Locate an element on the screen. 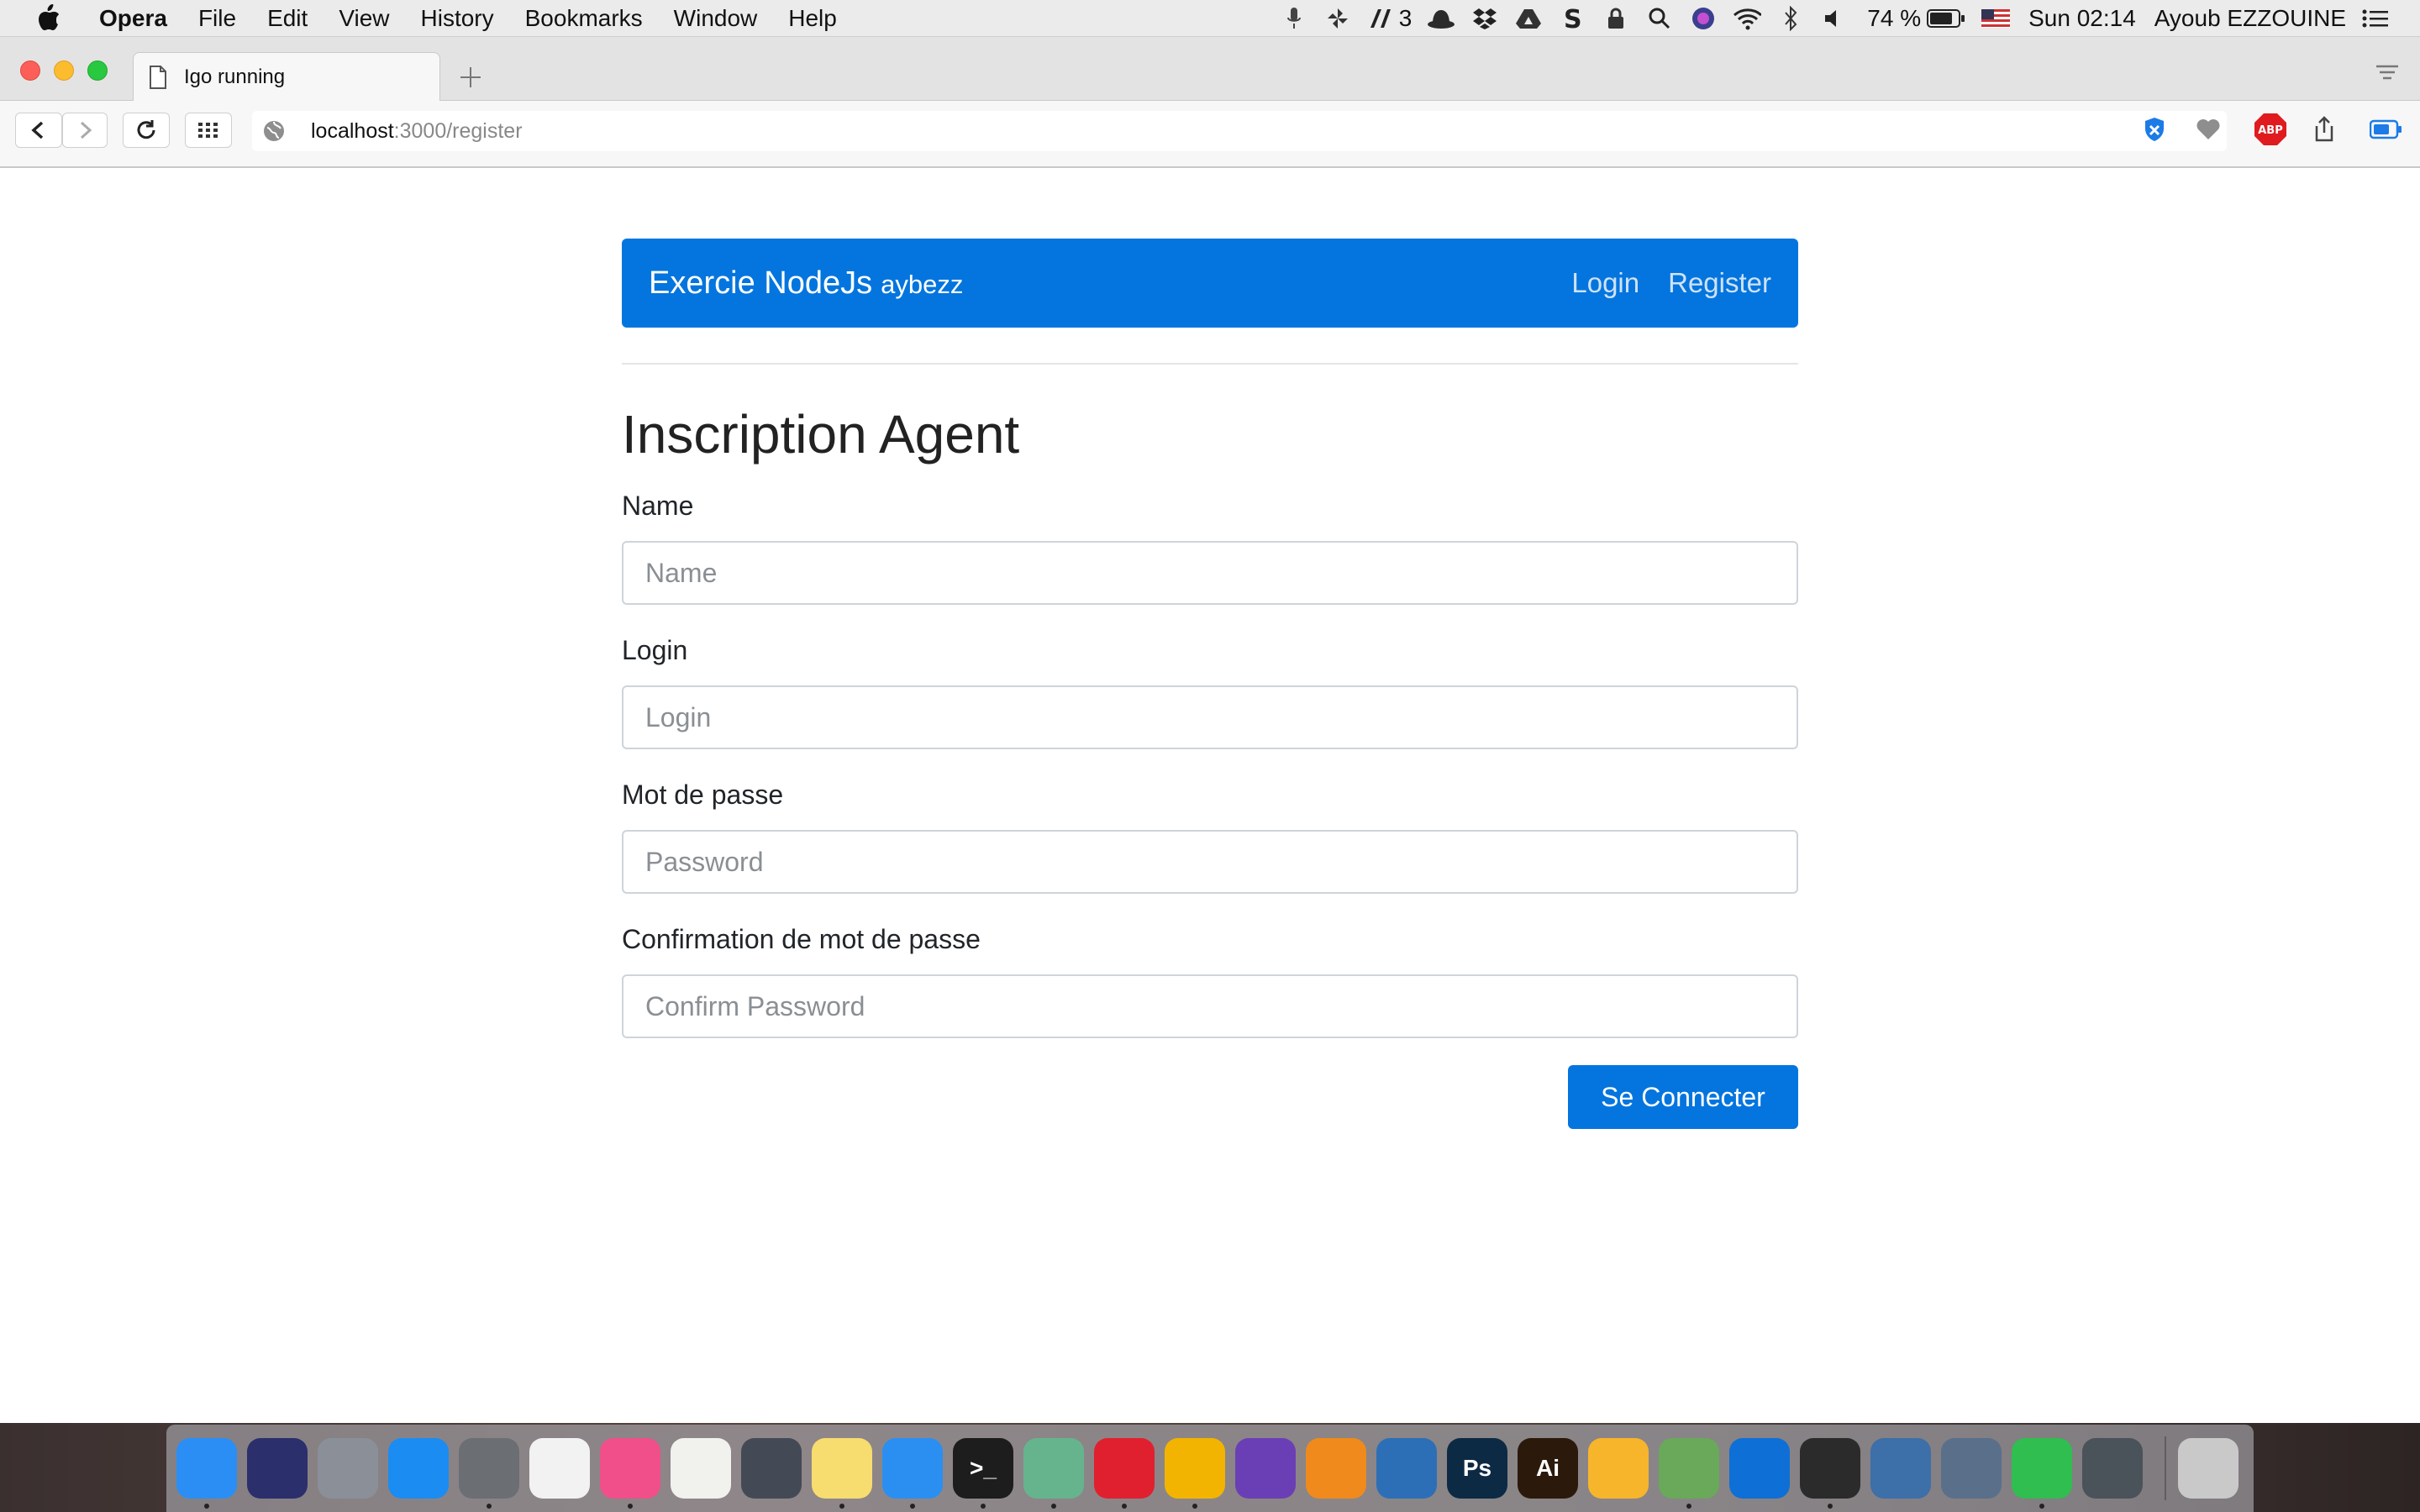 The width and height of the screenshot is (2420, 1512). system-preferences-icon is located at coordinates (489, 1473).